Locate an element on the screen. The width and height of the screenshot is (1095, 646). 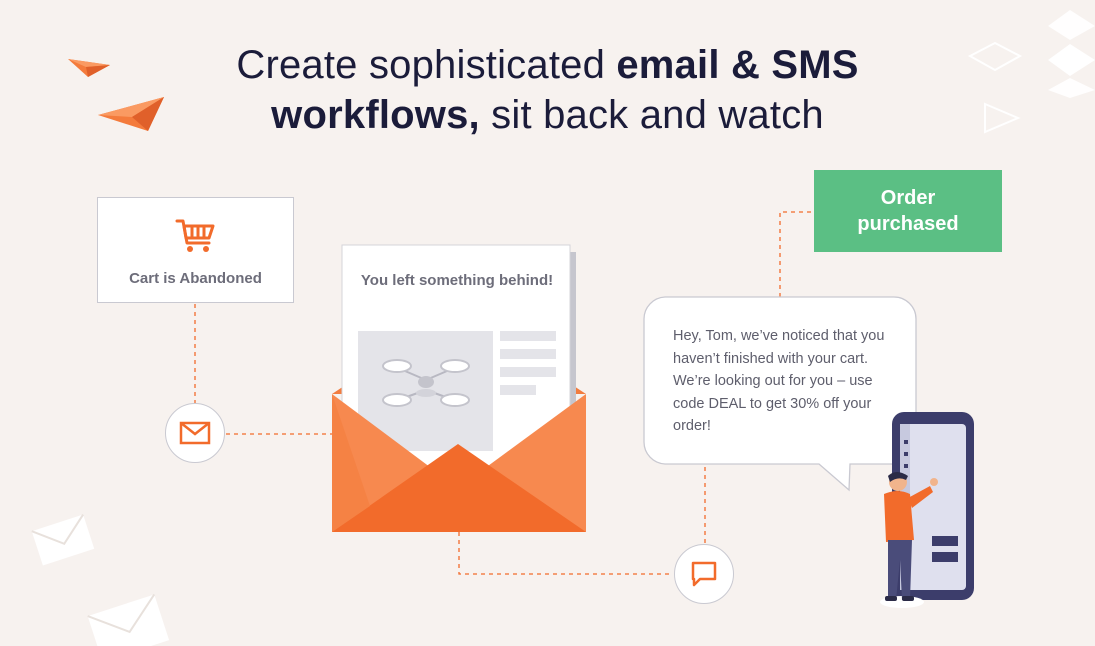
phone-with-person-illustration is located at coordinates (927, 510).